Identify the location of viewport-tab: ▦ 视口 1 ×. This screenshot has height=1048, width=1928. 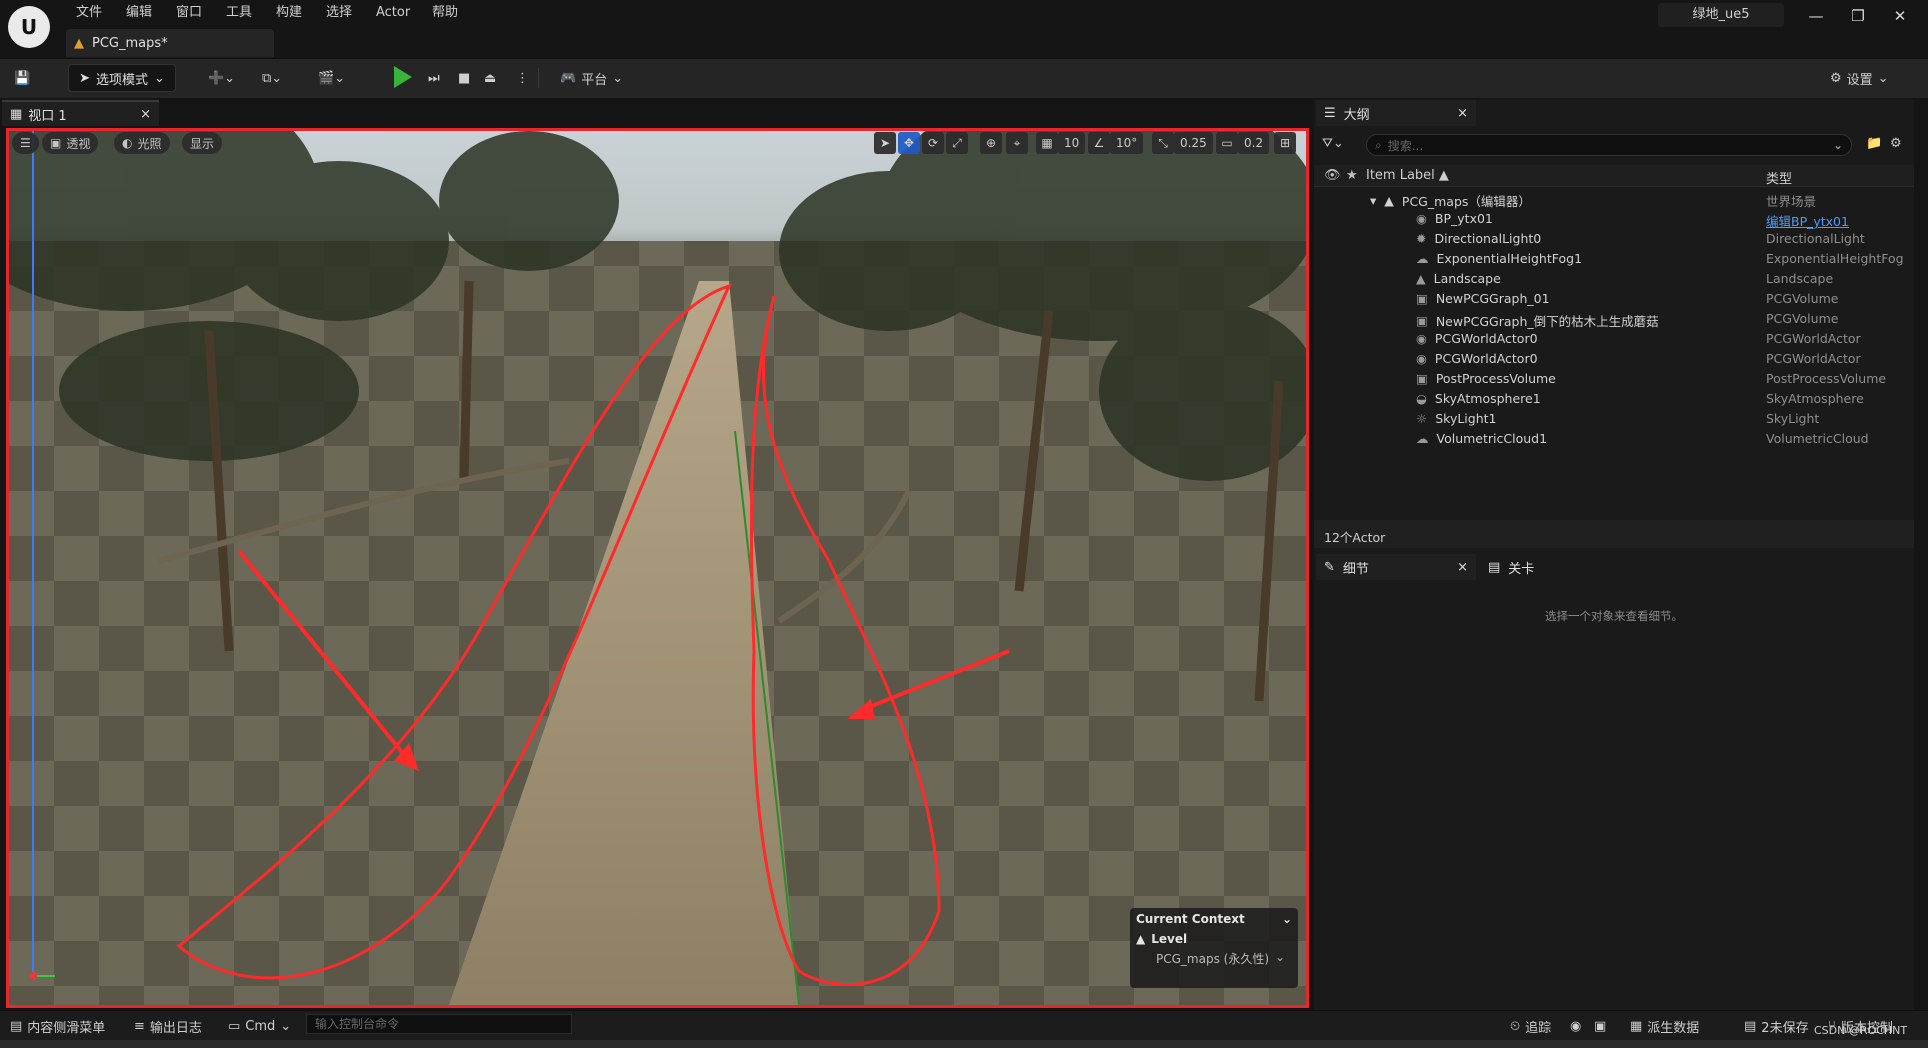
(80, 113).